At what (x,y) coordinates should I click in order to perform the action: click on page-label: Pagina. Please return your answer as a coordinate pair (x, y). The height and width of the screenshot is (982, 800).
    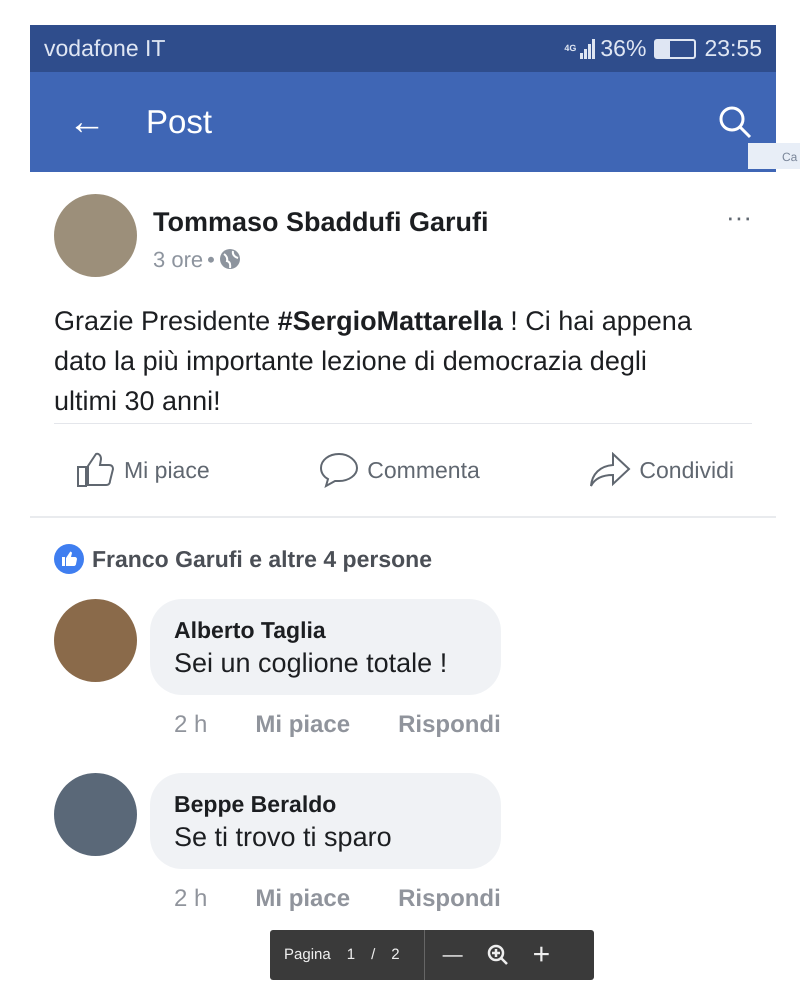
    Looking at the image, I should click on (307, 954).